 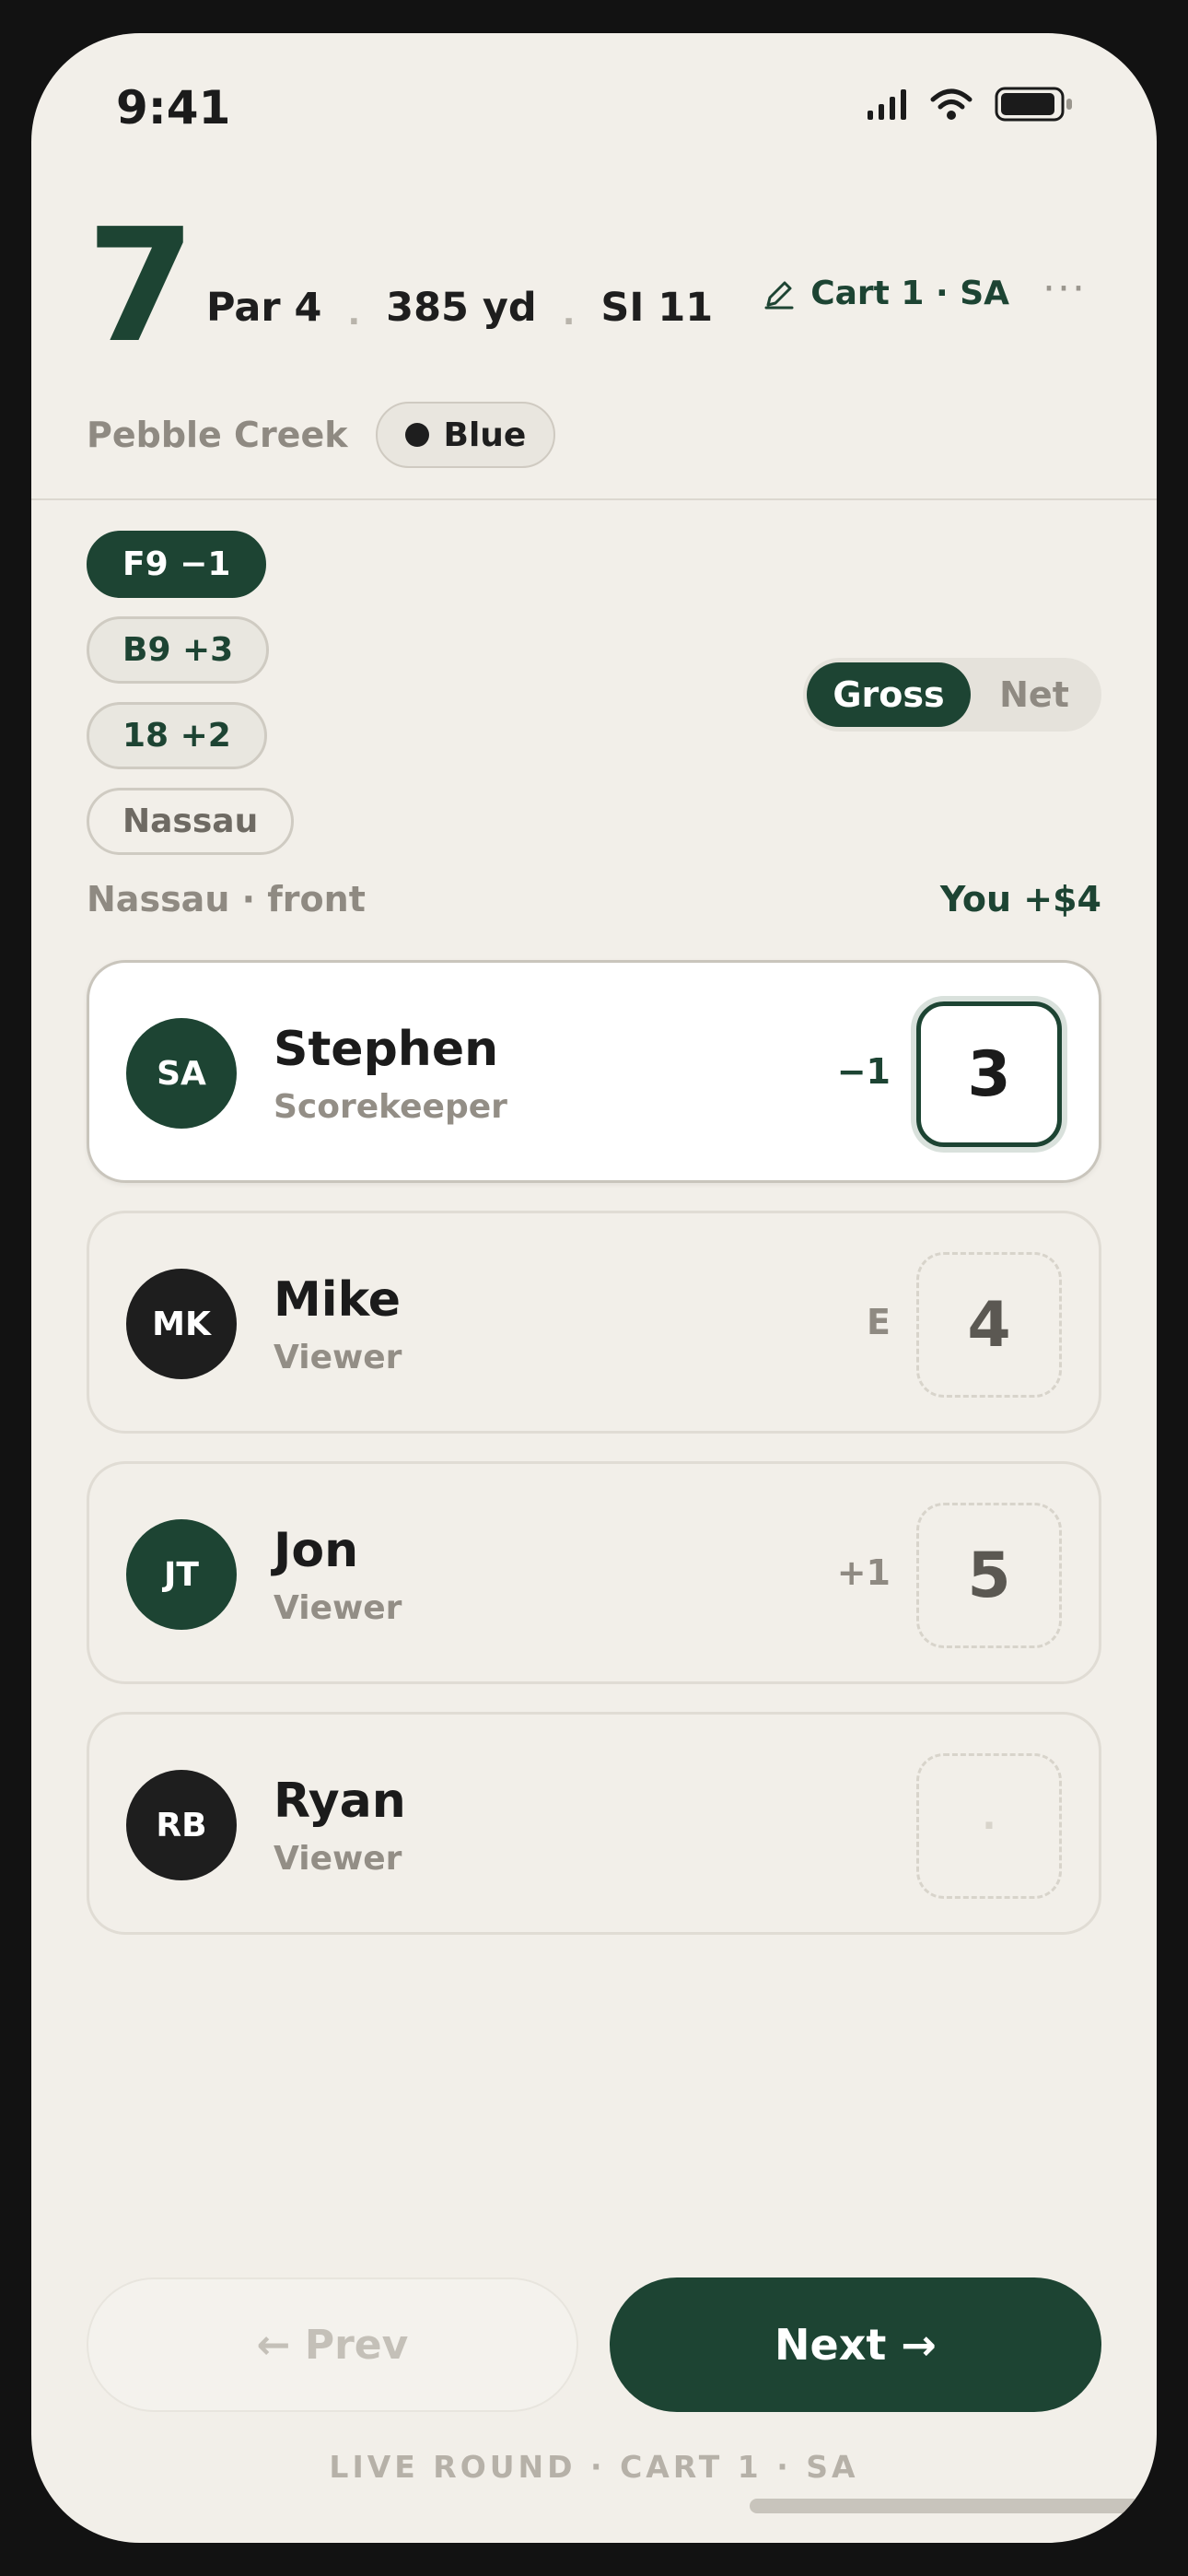 I want to click on chip-front-nine: F9 −1, so click(x=177, y=564).